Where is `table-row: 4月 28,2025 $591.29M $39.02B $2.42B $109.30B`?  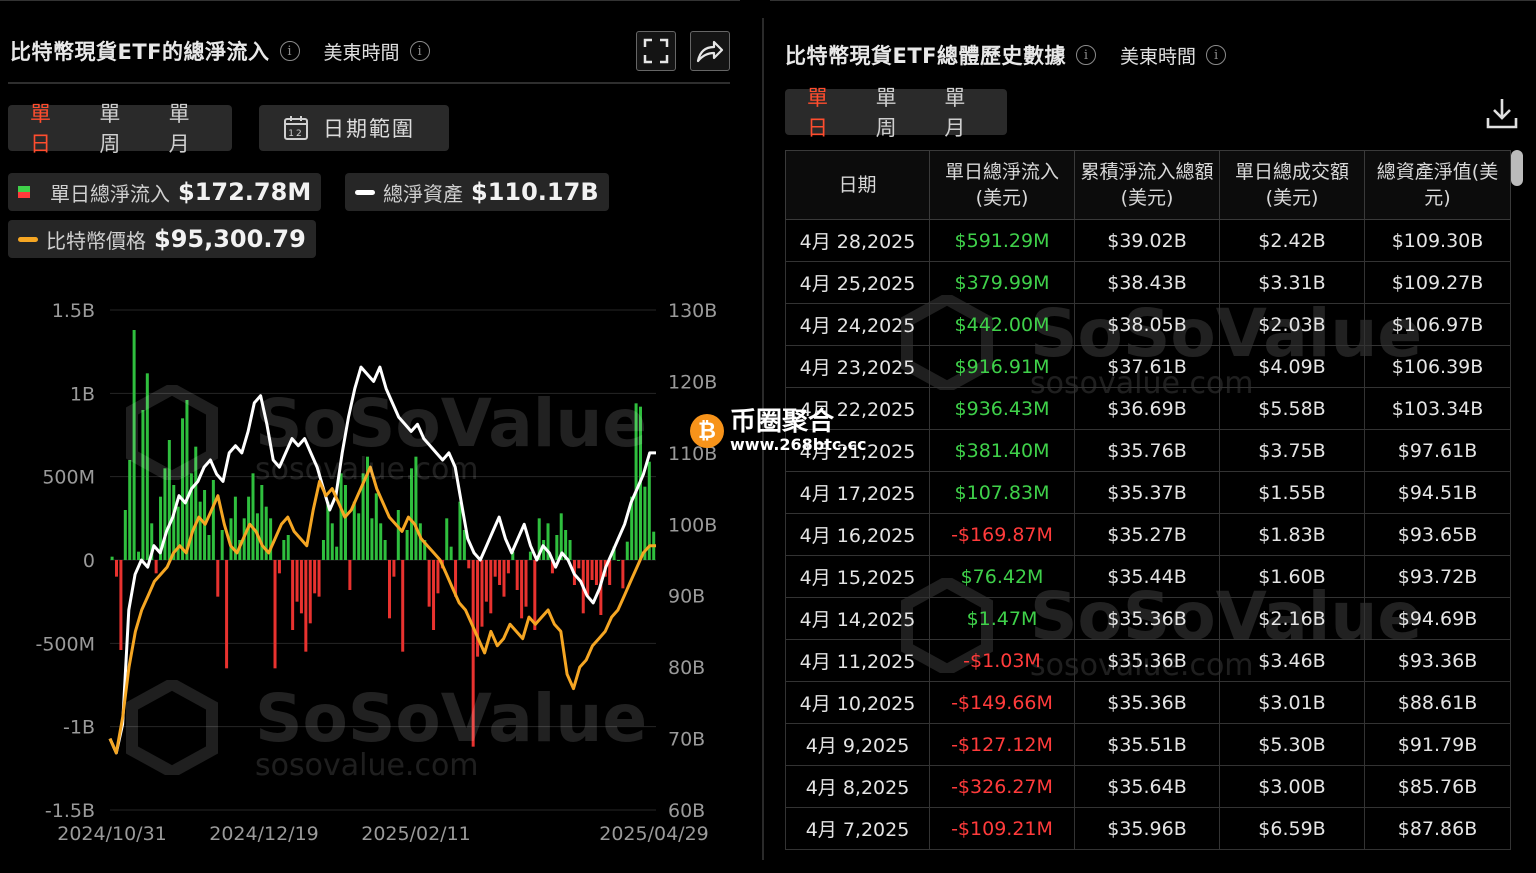 table-row: 4月 28,2025 $591.29M $39.02B $2.42B $109.30B is located at coordinates (1148, 240).